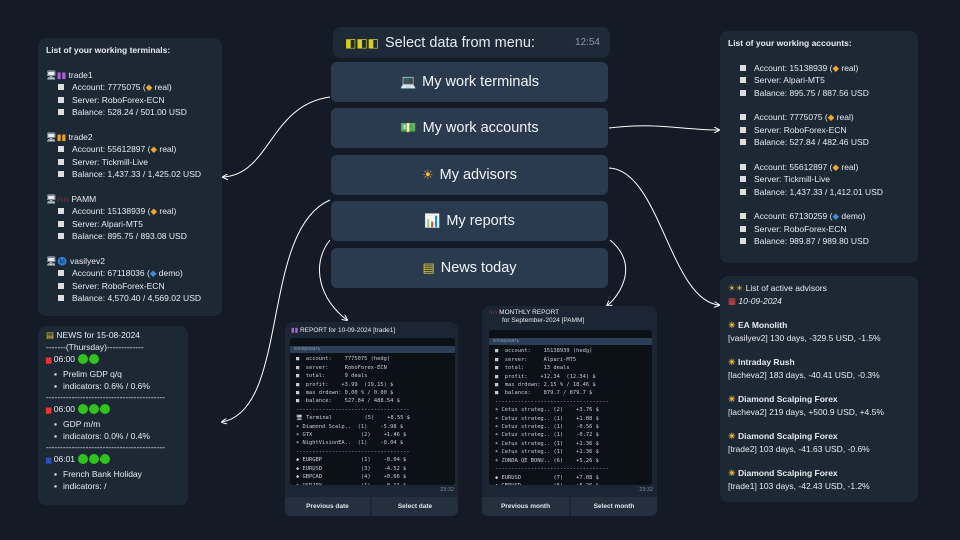  Describe the element at coordinates (790, 43) in the screenshot. I see `accounts-title: List of your working accounts:` at that location.